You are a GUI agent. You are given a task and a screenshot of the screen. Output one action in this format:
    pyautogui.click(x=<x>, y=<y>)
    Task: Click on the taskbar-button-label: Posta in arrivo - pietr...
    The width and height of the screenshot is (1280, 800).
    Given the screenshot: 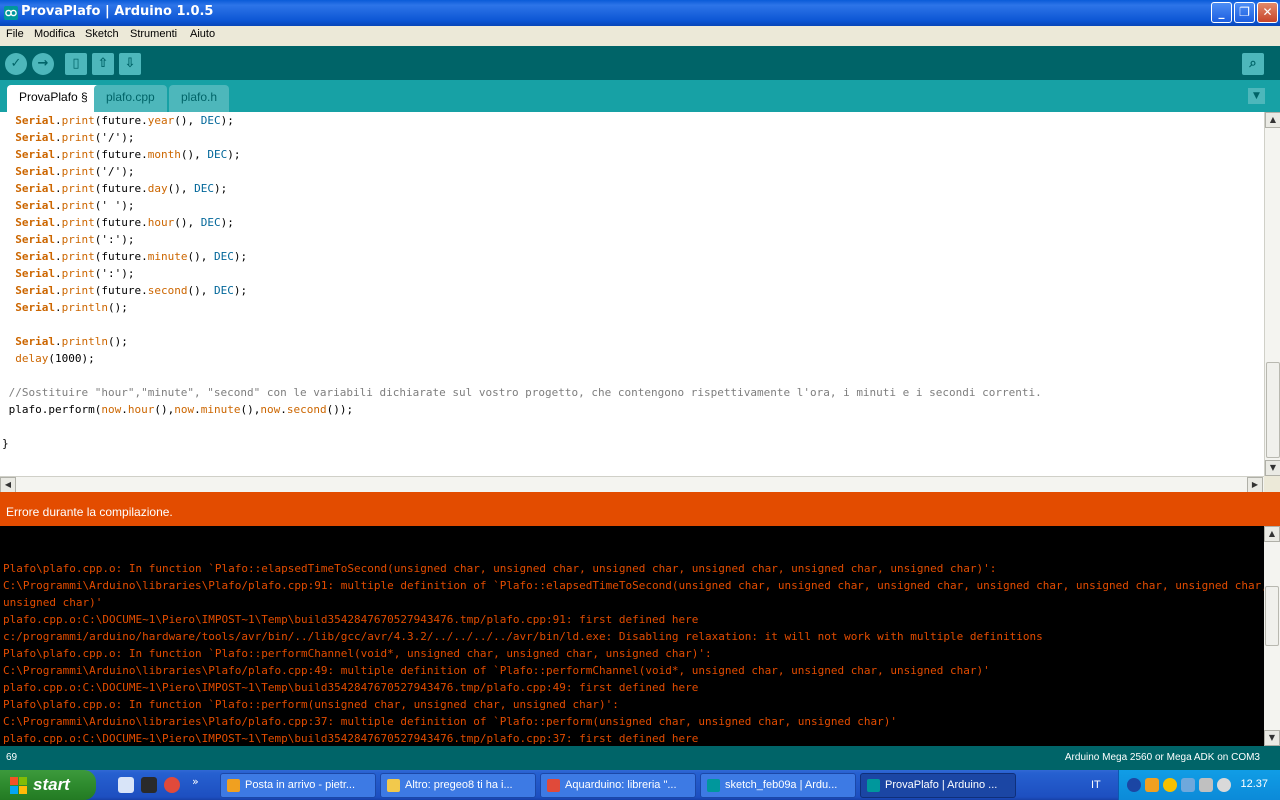 What is the action you would take?
    pyautogui.click(x=300, y=785)
    